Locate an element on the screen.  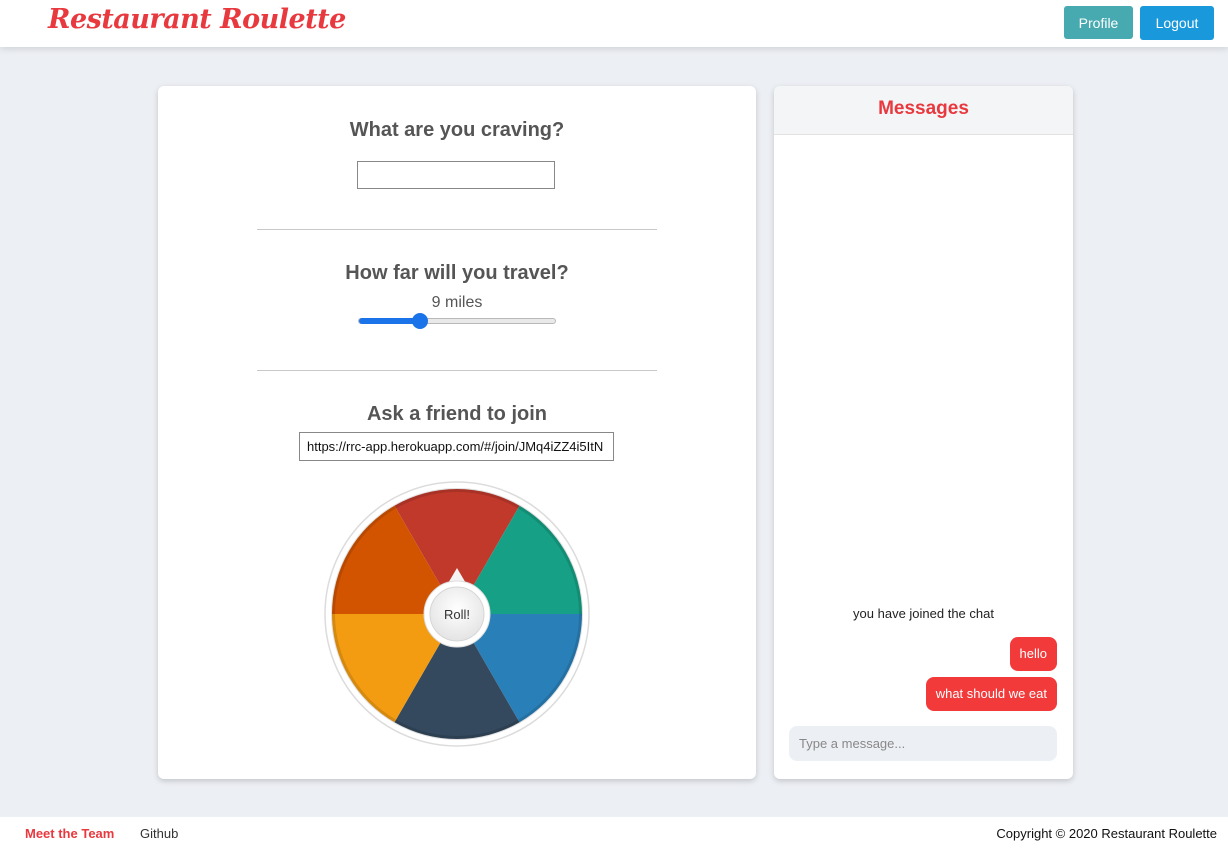
system-message: you have joined the chat is located at coordinates (923, 613).